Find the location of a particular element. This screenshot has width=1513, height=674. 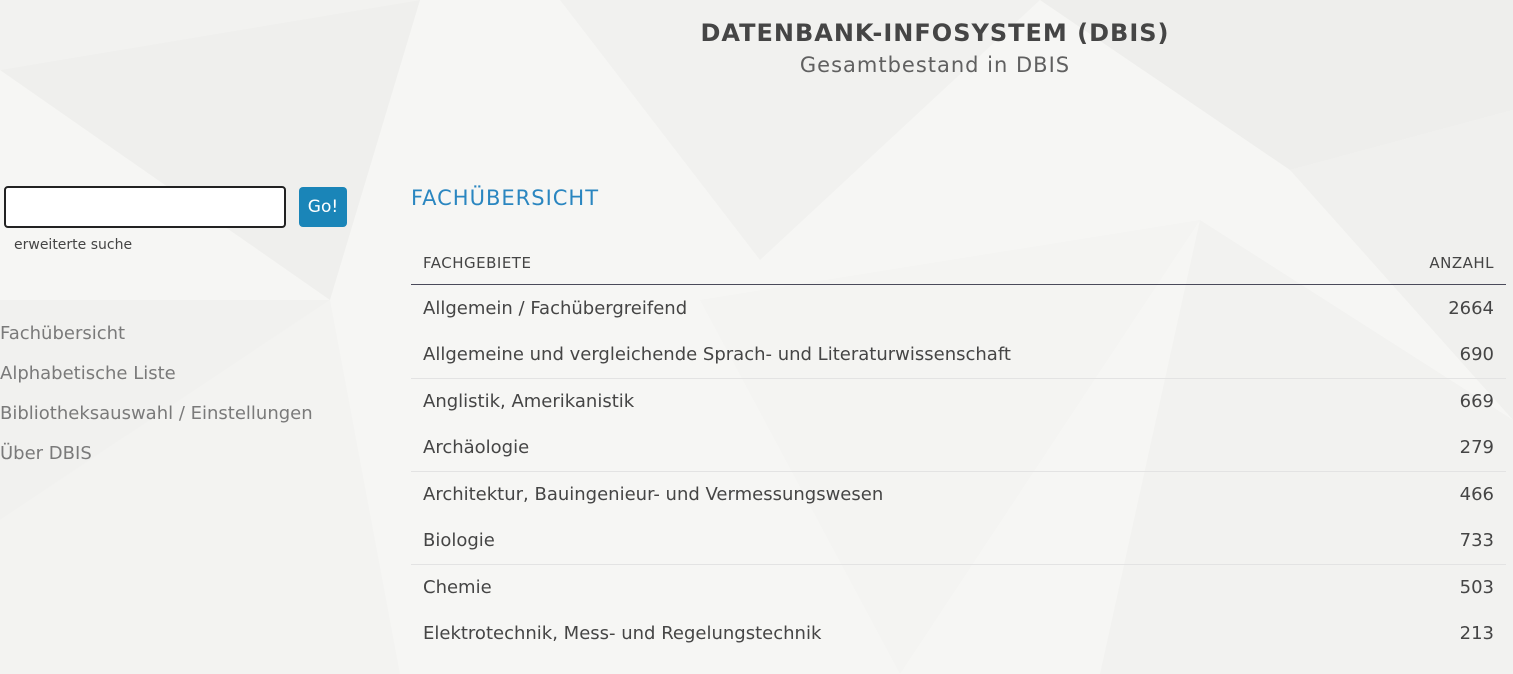

column-header-count: ANZAHL is located at coordinates (1461, 263).